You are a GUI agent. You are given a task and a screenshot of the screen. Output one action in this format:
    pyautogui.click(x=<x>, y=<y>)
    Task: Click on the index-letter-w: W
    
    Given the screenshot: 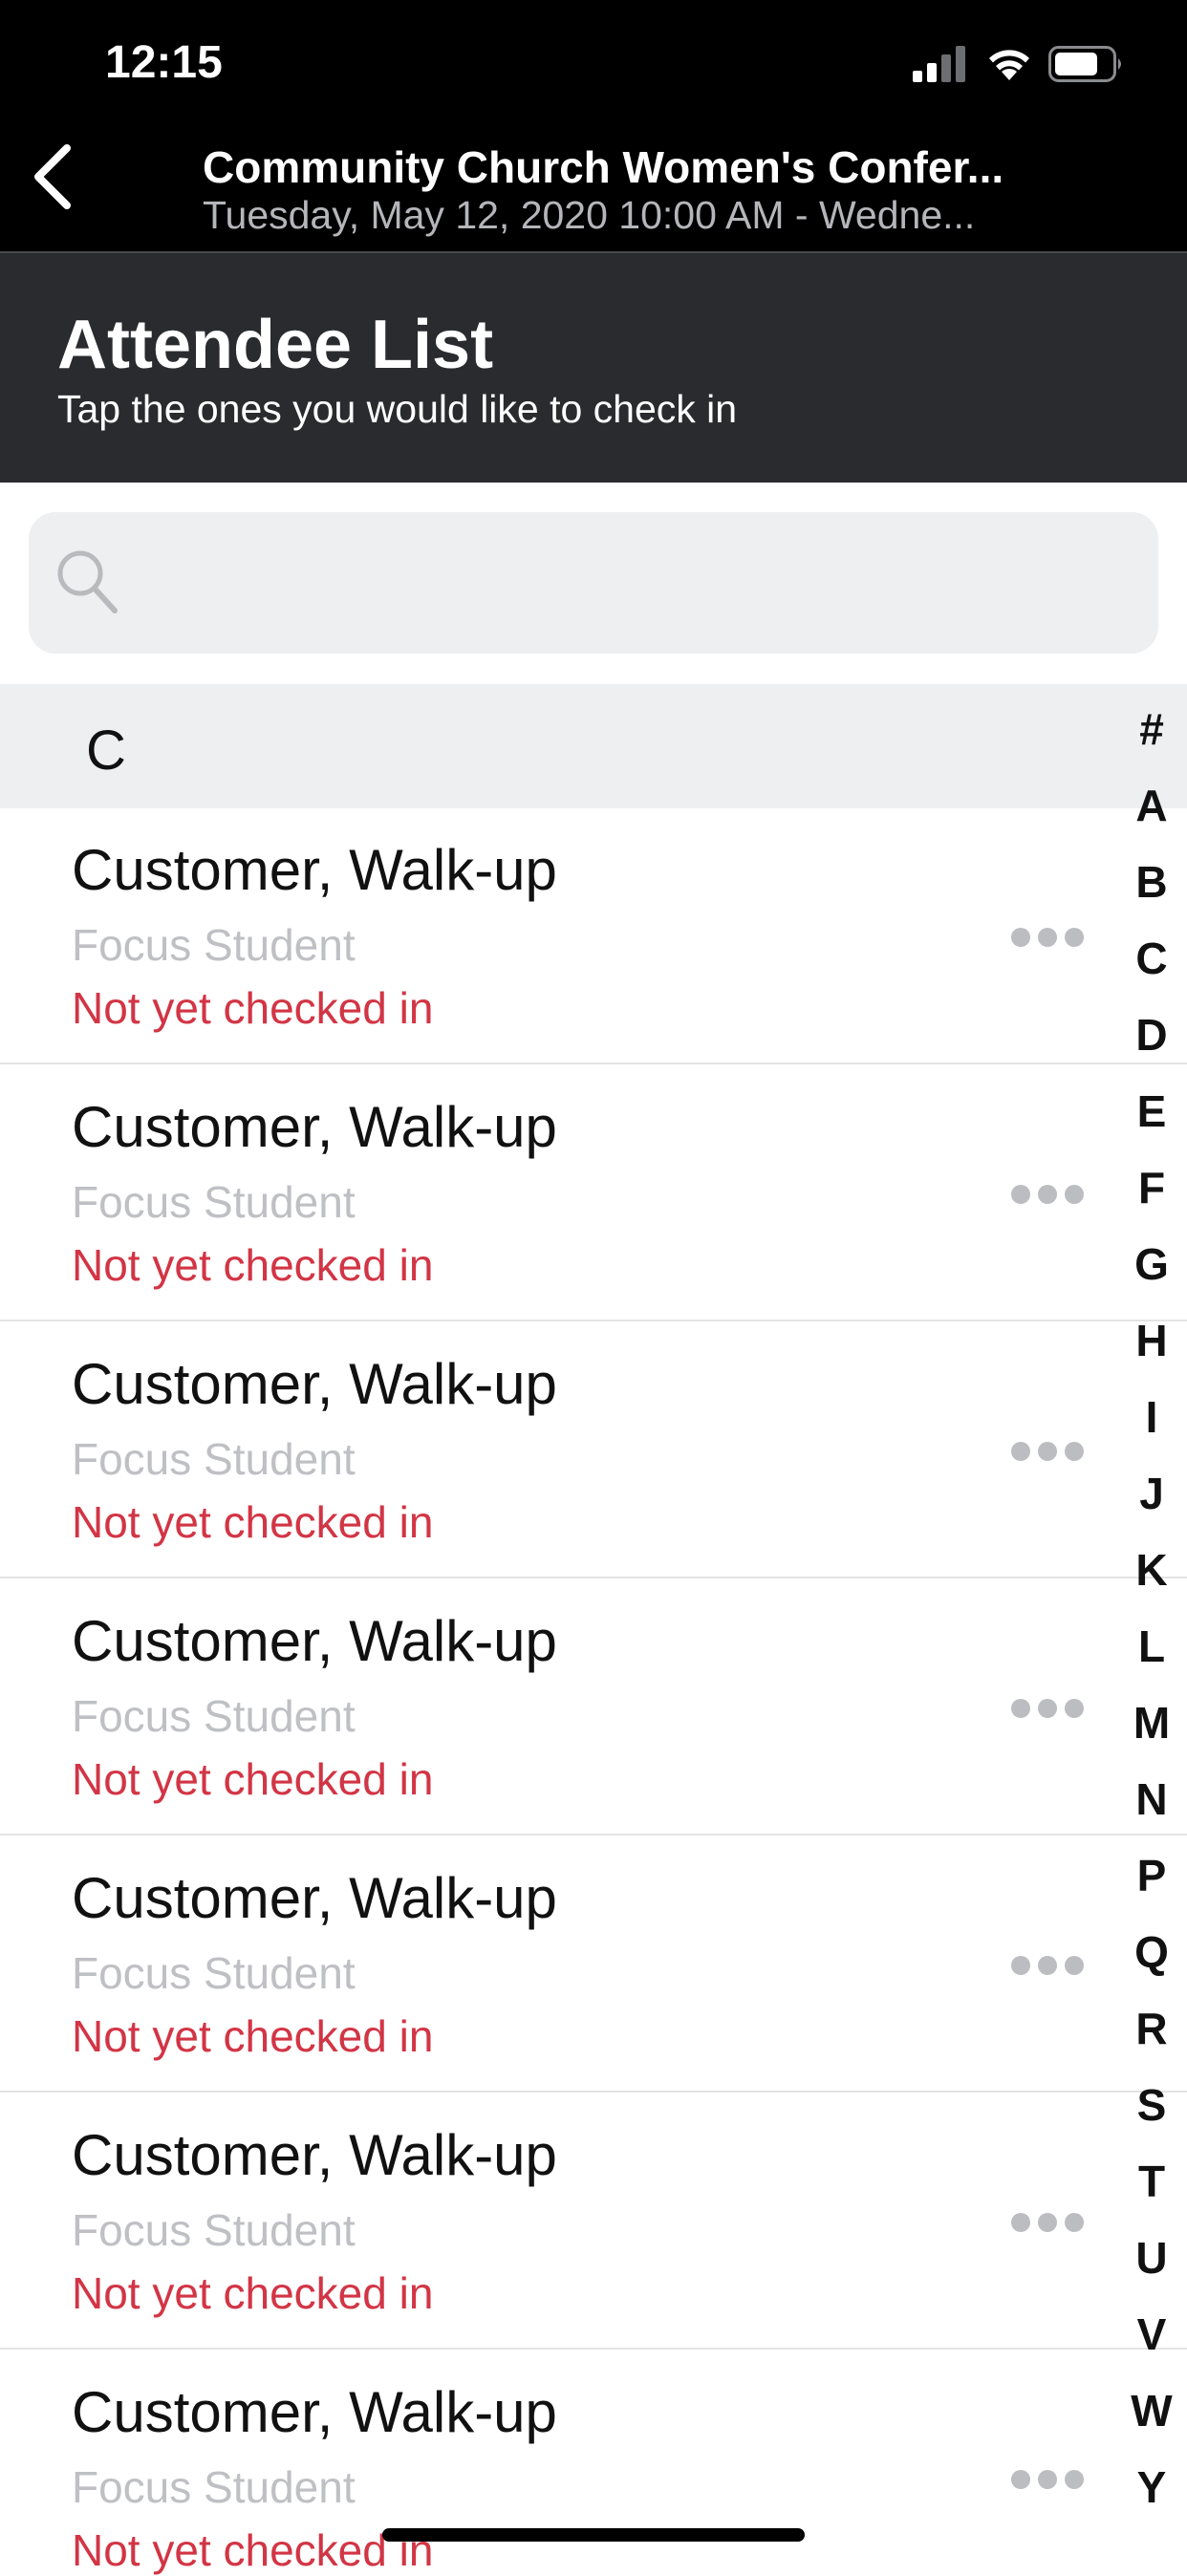 What is the action you would take?
    pyautogui.click(x=1151, y=2410)
    